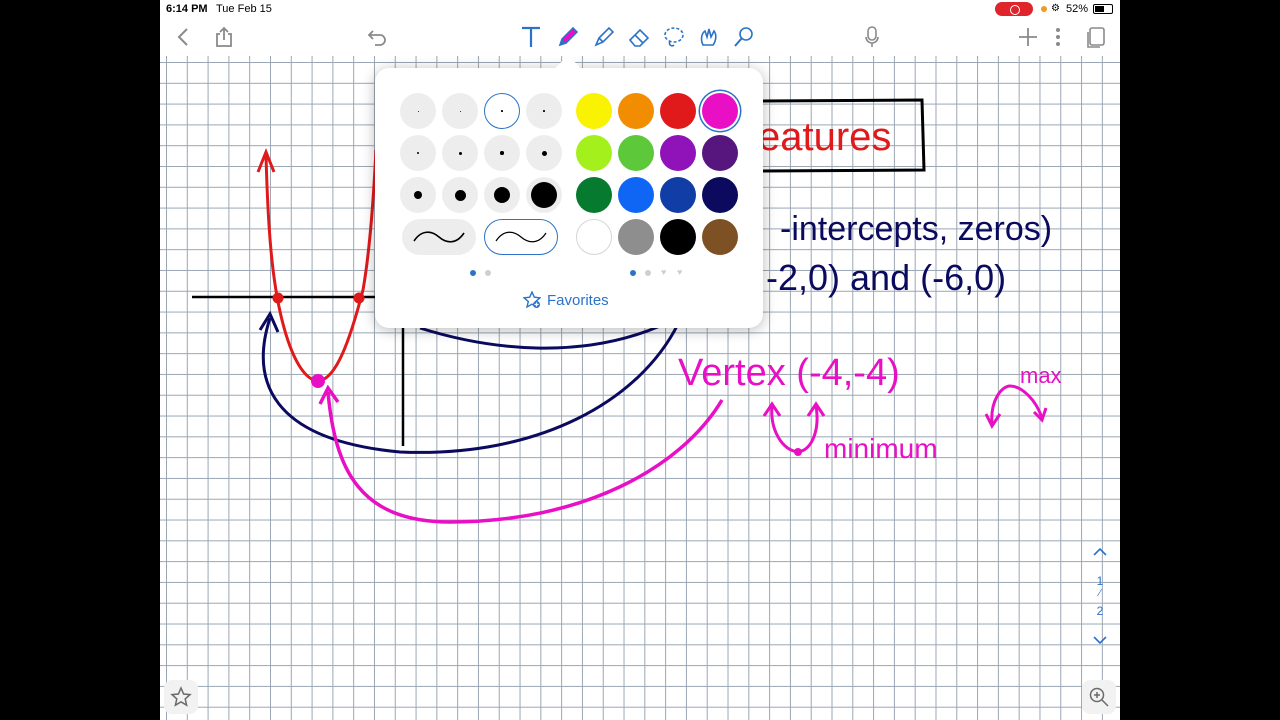  Describe the element at coordinates (187, 9) in the screenshot. I see `status-time: 6:14 PM` at that location.